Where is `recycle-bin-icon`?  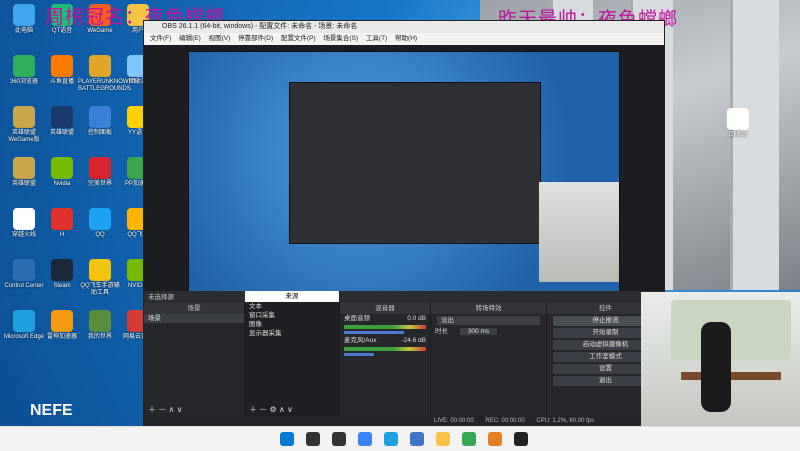
recycle-bin-icon is located at coordinates (738, 119).